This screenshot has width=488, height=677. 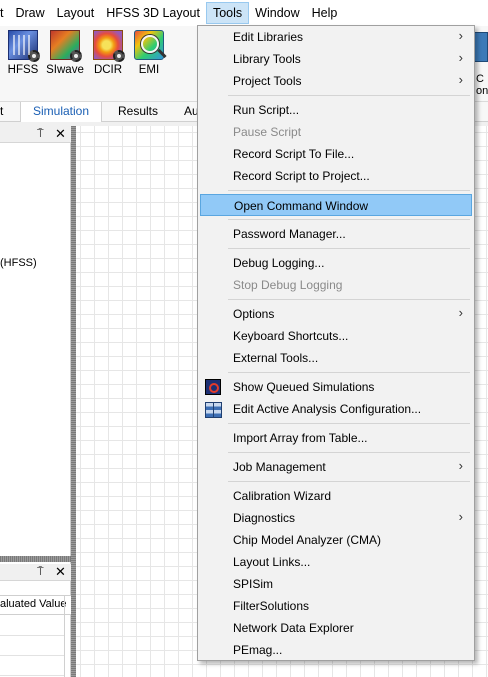 What do you see at coordinates (267, 132) in the screenshot?
I see `menu-item-label: Pause Script` at bounding box center [267, 132].